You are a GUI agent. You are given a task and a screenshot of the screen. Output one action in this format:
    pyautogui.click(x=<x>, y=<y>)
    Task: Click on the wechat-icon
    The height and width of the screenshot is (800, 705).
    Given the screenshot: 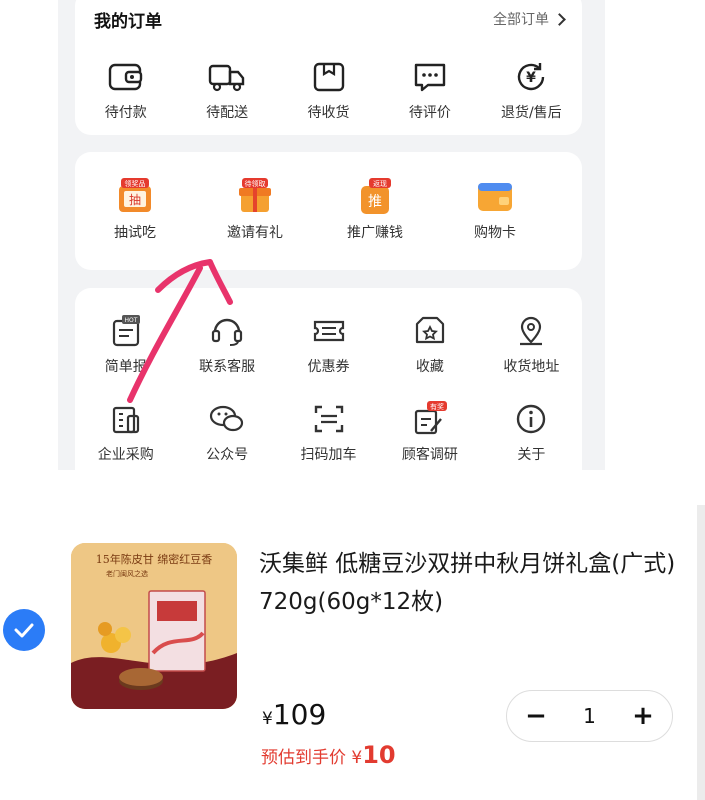 What is the action you would take?
    pyautogui.click(x=227, y=419)
    